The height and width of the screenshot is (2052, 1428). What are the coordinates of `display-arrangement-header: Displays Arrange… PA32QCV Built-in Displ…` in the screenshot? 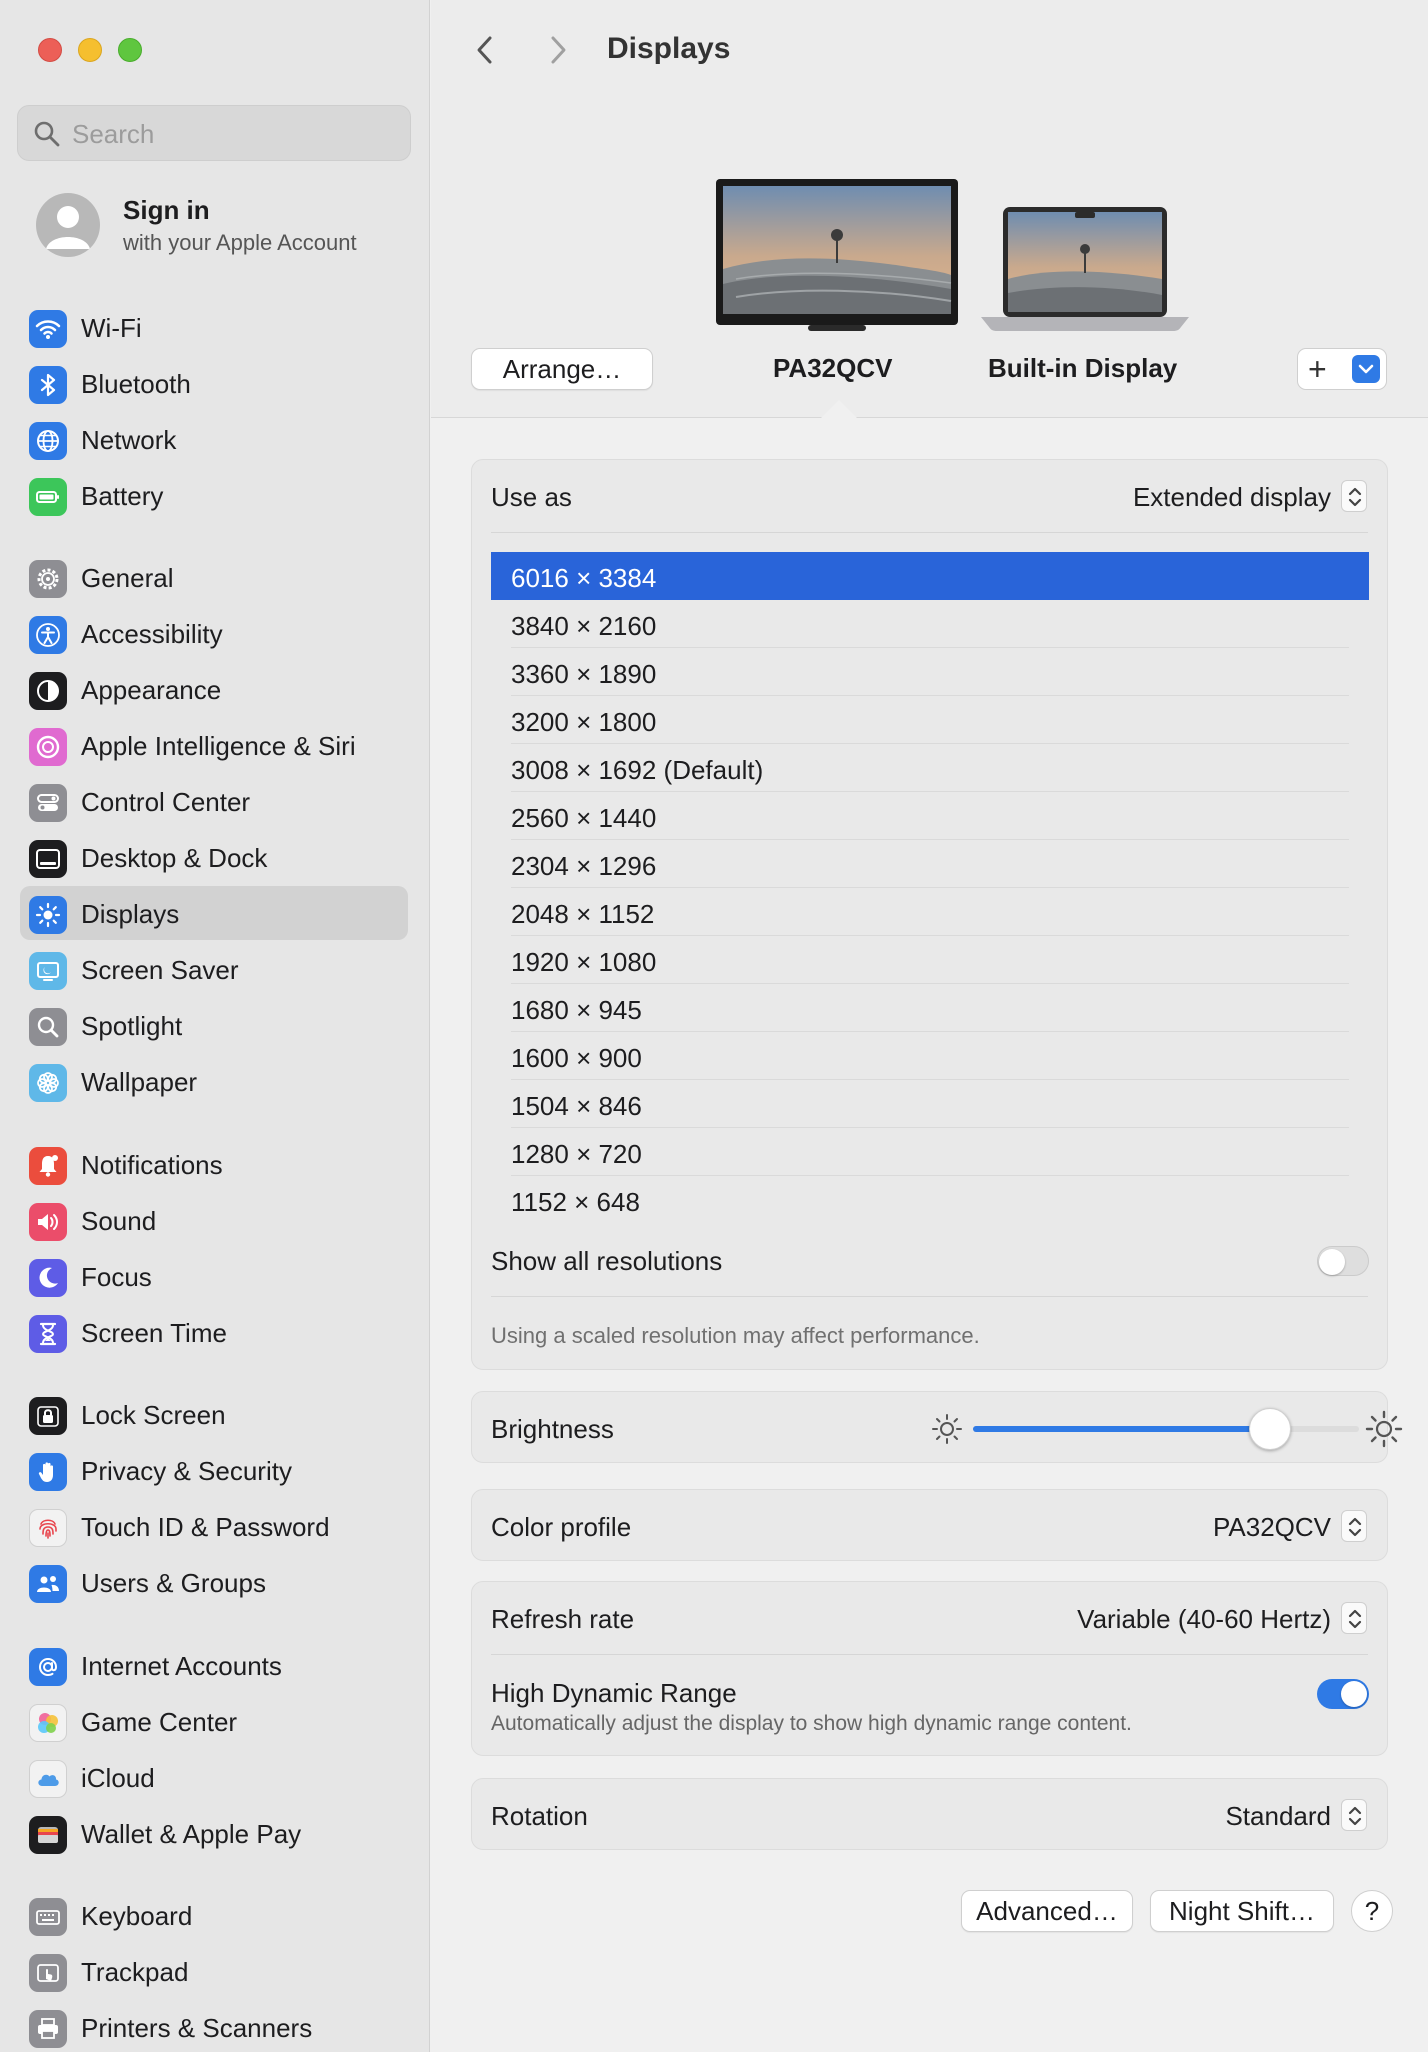 It's located at (929, 209).